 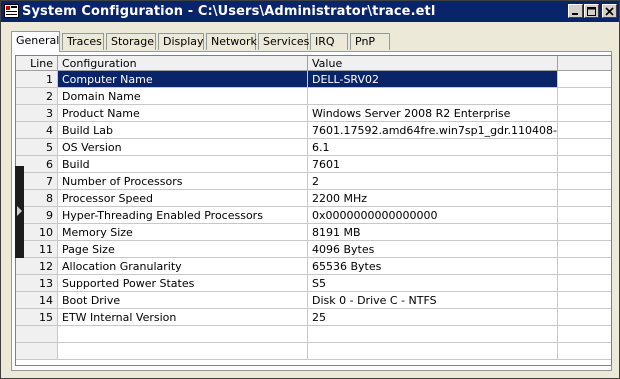 I want to click on table-row: 10 Memory Size 8191 MB, so click(x=313, y=232).